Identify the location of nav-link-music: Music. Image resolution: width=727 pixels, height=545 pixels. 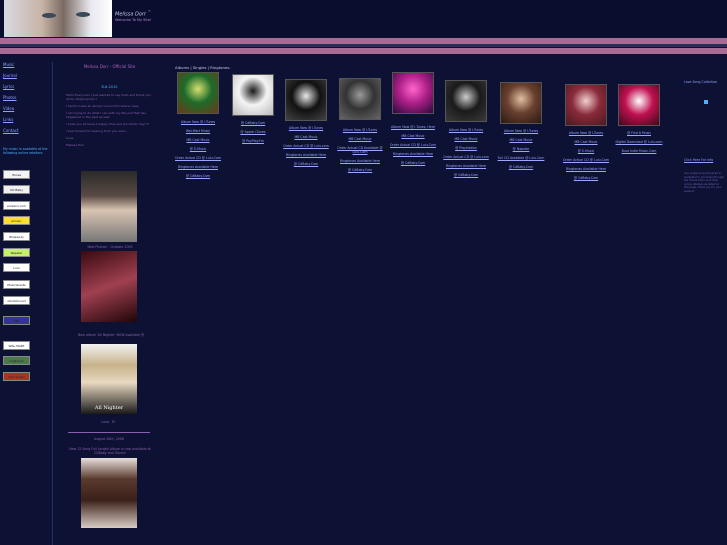
(26, 67).